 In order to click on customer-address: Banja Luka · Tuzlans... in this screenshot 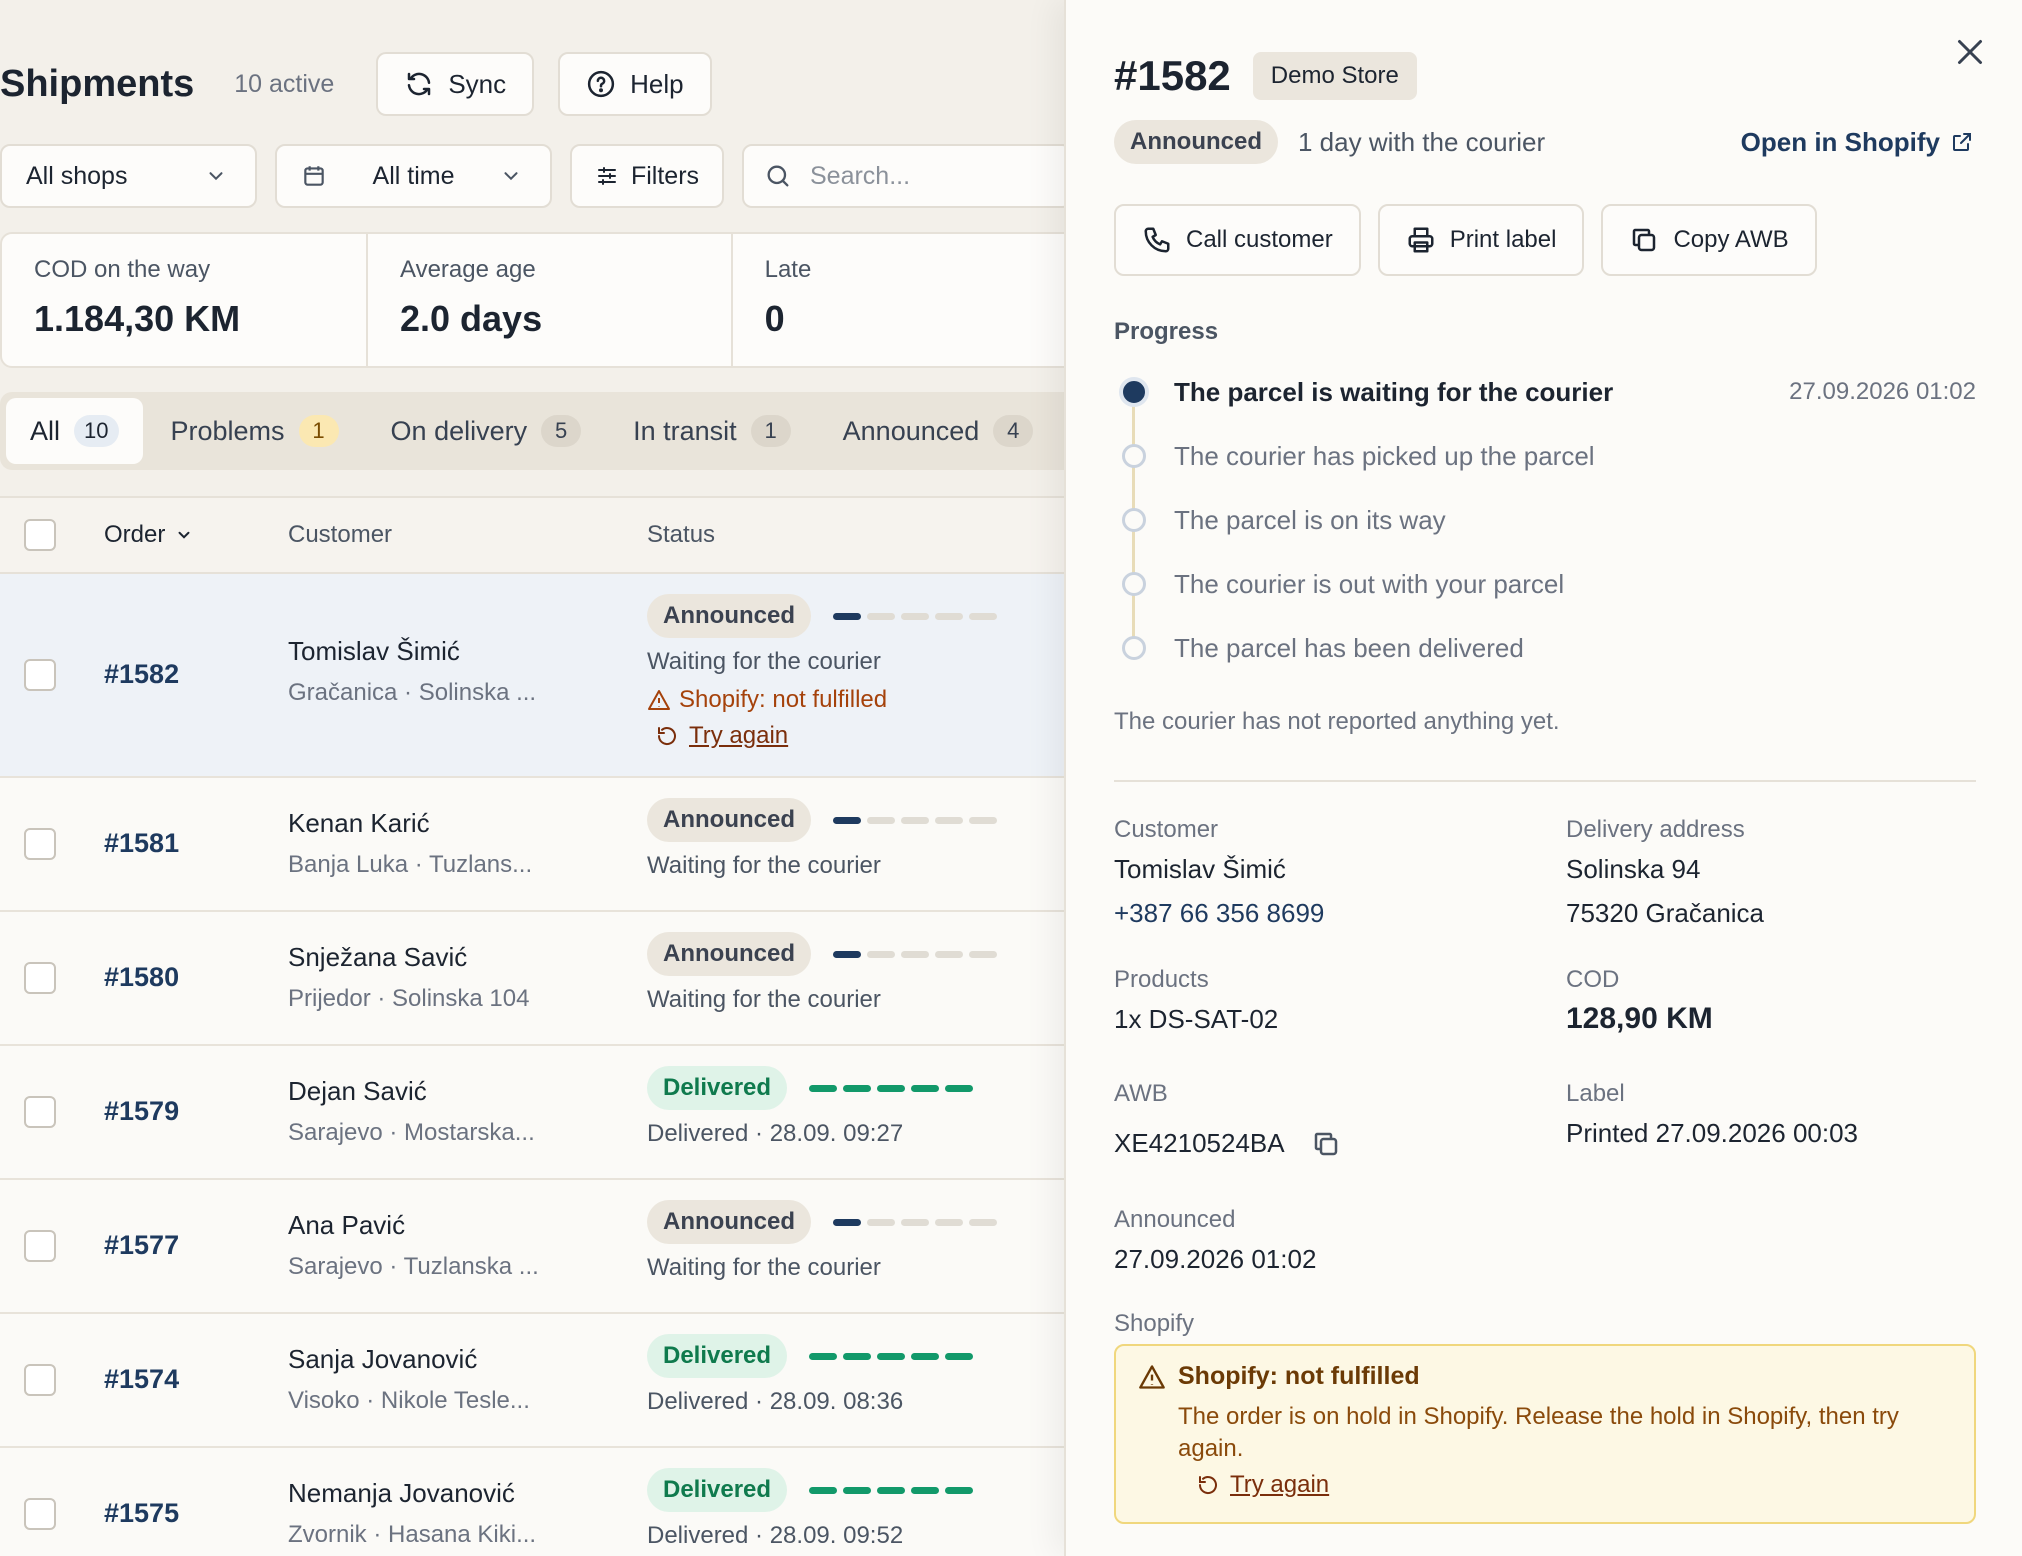, I will do `click(410, 864)`.